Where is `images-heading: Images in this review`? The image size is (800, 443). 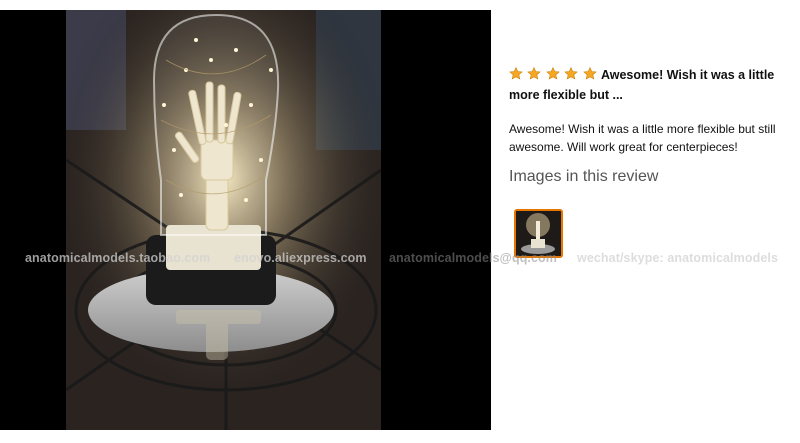
images-heading: Images in this review is located at coordinates (584, 176).